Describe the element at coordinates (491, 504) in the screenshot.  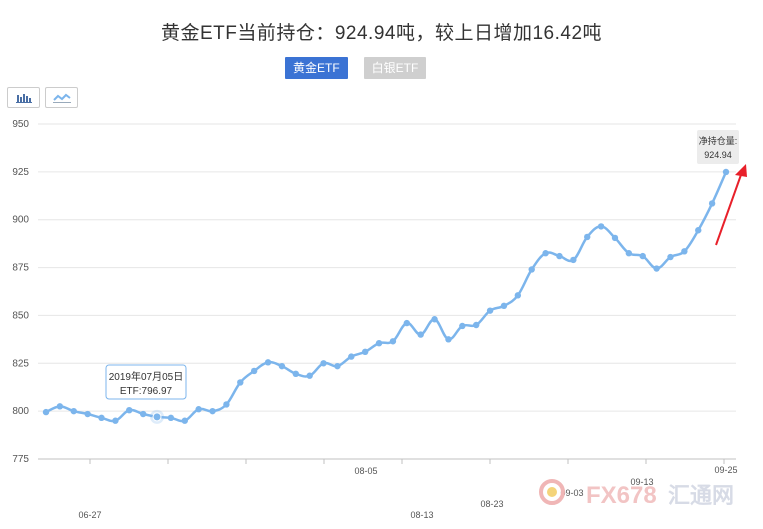
I see `x-tick-label: 08-23` at that location.